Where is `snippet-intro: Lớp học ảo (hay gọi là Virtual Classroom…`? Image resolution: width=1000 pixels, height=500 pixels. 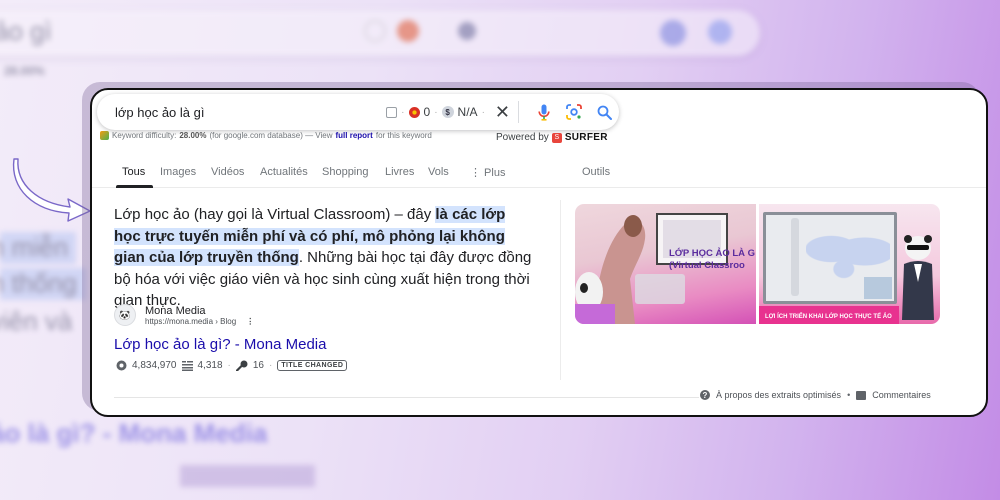 snippet-intro: Lớp học ảo (hay gọi là Virtual Classroom… is located at coordinates (275, 214).